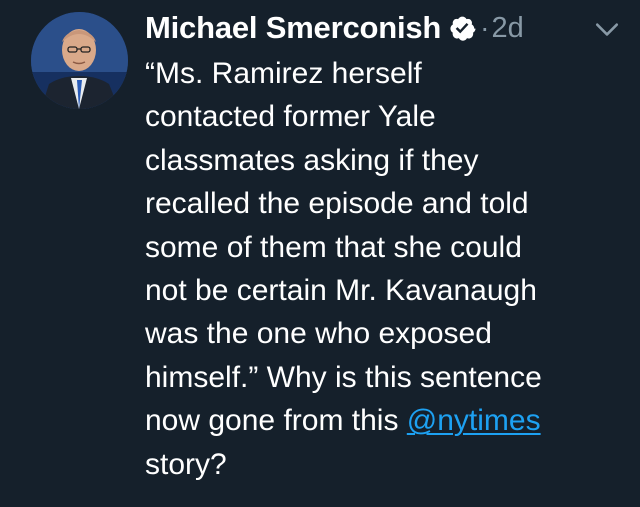 This screenshot has height=507, width=640. I want to click on tweet-text-line: himself.” Why is this sentence, so click(343, 377).